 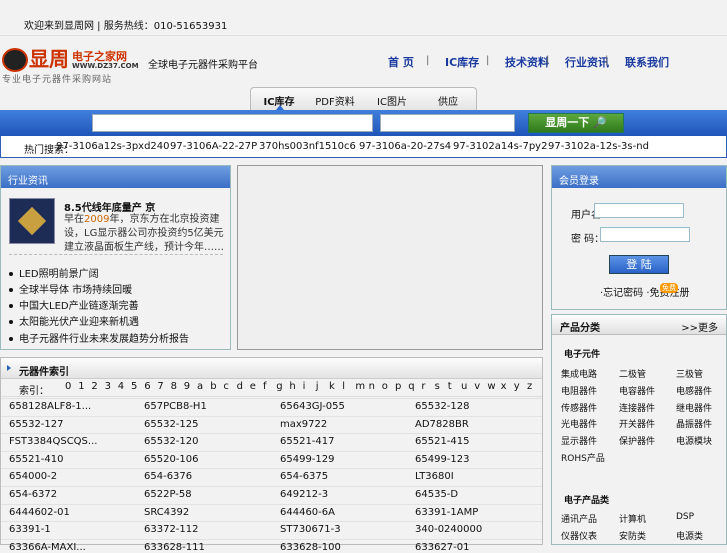 I want to click on alphabet-link: h, so click(x=292, y=386).